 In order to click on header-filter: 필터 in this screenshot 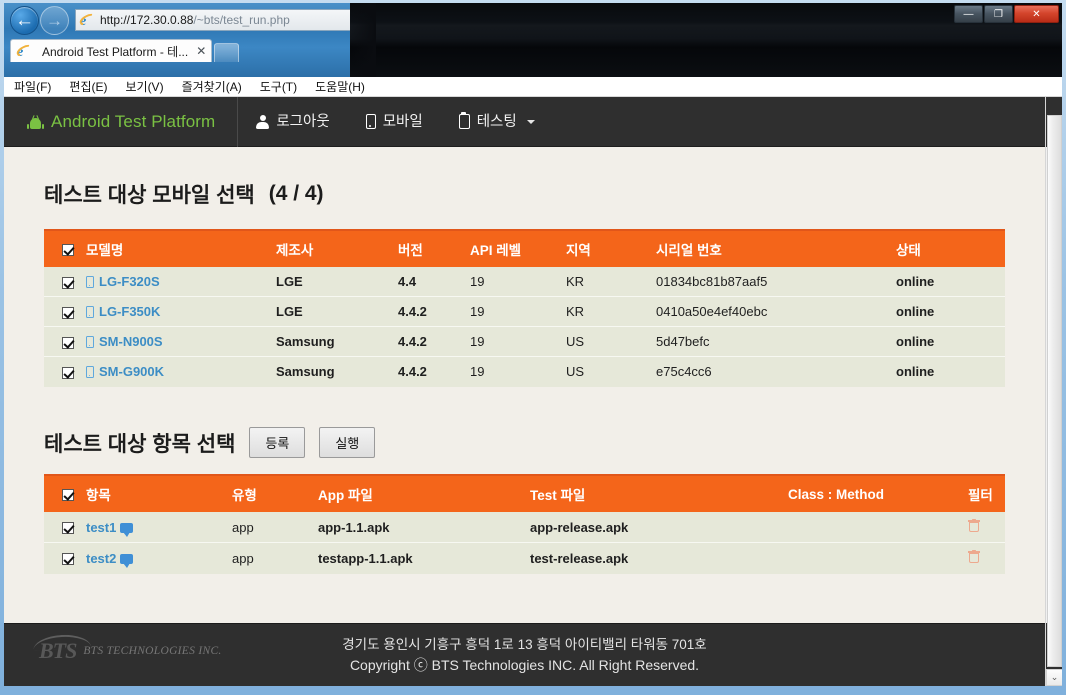, I will do `click(986, 493)`.